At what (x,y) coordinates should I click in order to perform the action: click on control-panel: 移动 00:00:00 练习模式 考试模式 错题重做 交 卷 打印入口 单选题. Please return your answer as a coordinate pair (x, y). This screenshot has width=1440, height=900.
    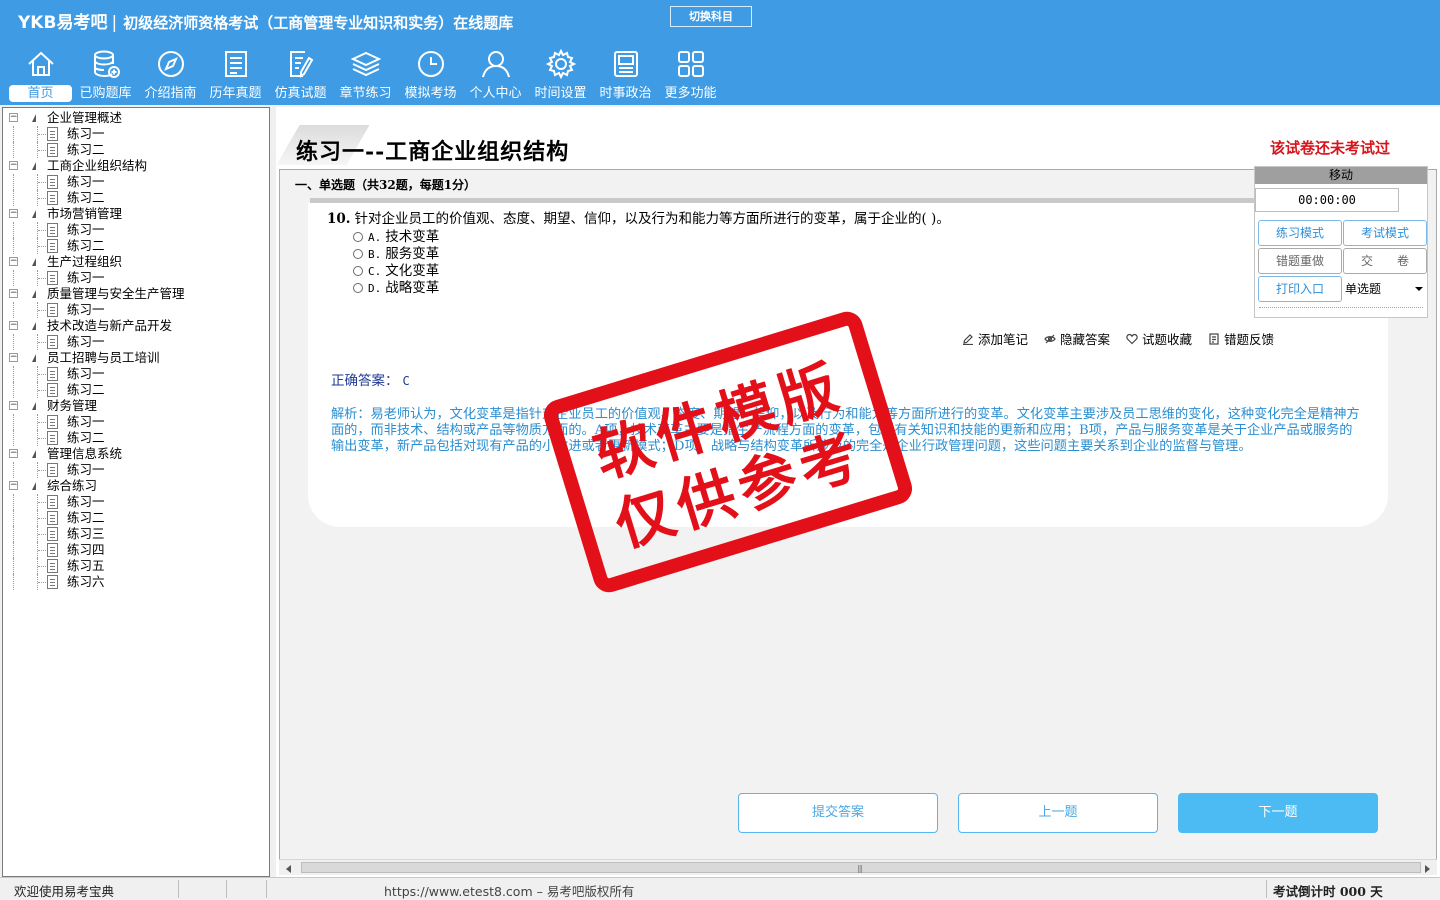
    Looking at the image, I should click on (1341, 242).